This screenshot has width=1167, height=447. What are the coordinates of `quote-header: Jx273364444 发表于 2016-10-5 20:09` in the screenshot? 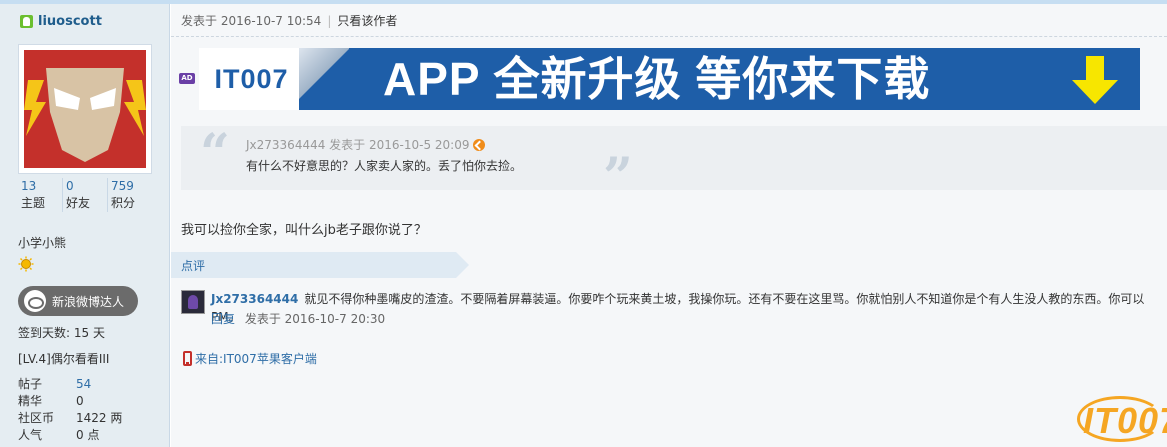 It's located at (366, 144).